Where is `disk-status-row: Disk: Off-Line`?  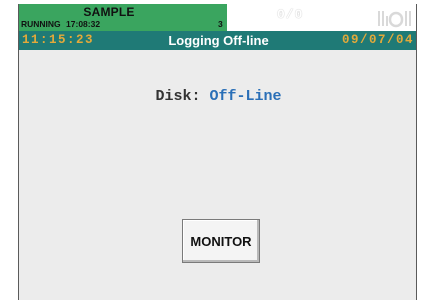 disk-status-row: Disk: Off-Line is located at coordinates (217, 96).